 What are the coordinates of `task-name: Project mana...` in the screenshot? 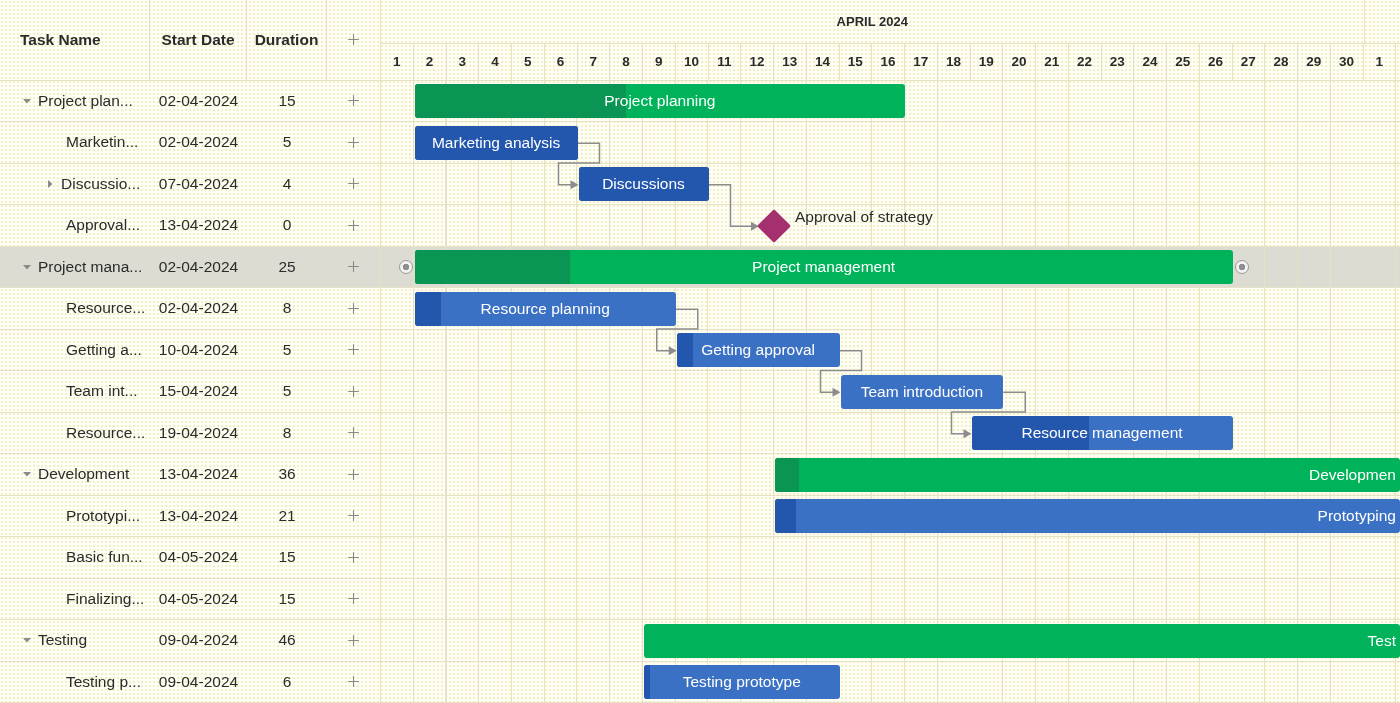 It's located at (90, 266).